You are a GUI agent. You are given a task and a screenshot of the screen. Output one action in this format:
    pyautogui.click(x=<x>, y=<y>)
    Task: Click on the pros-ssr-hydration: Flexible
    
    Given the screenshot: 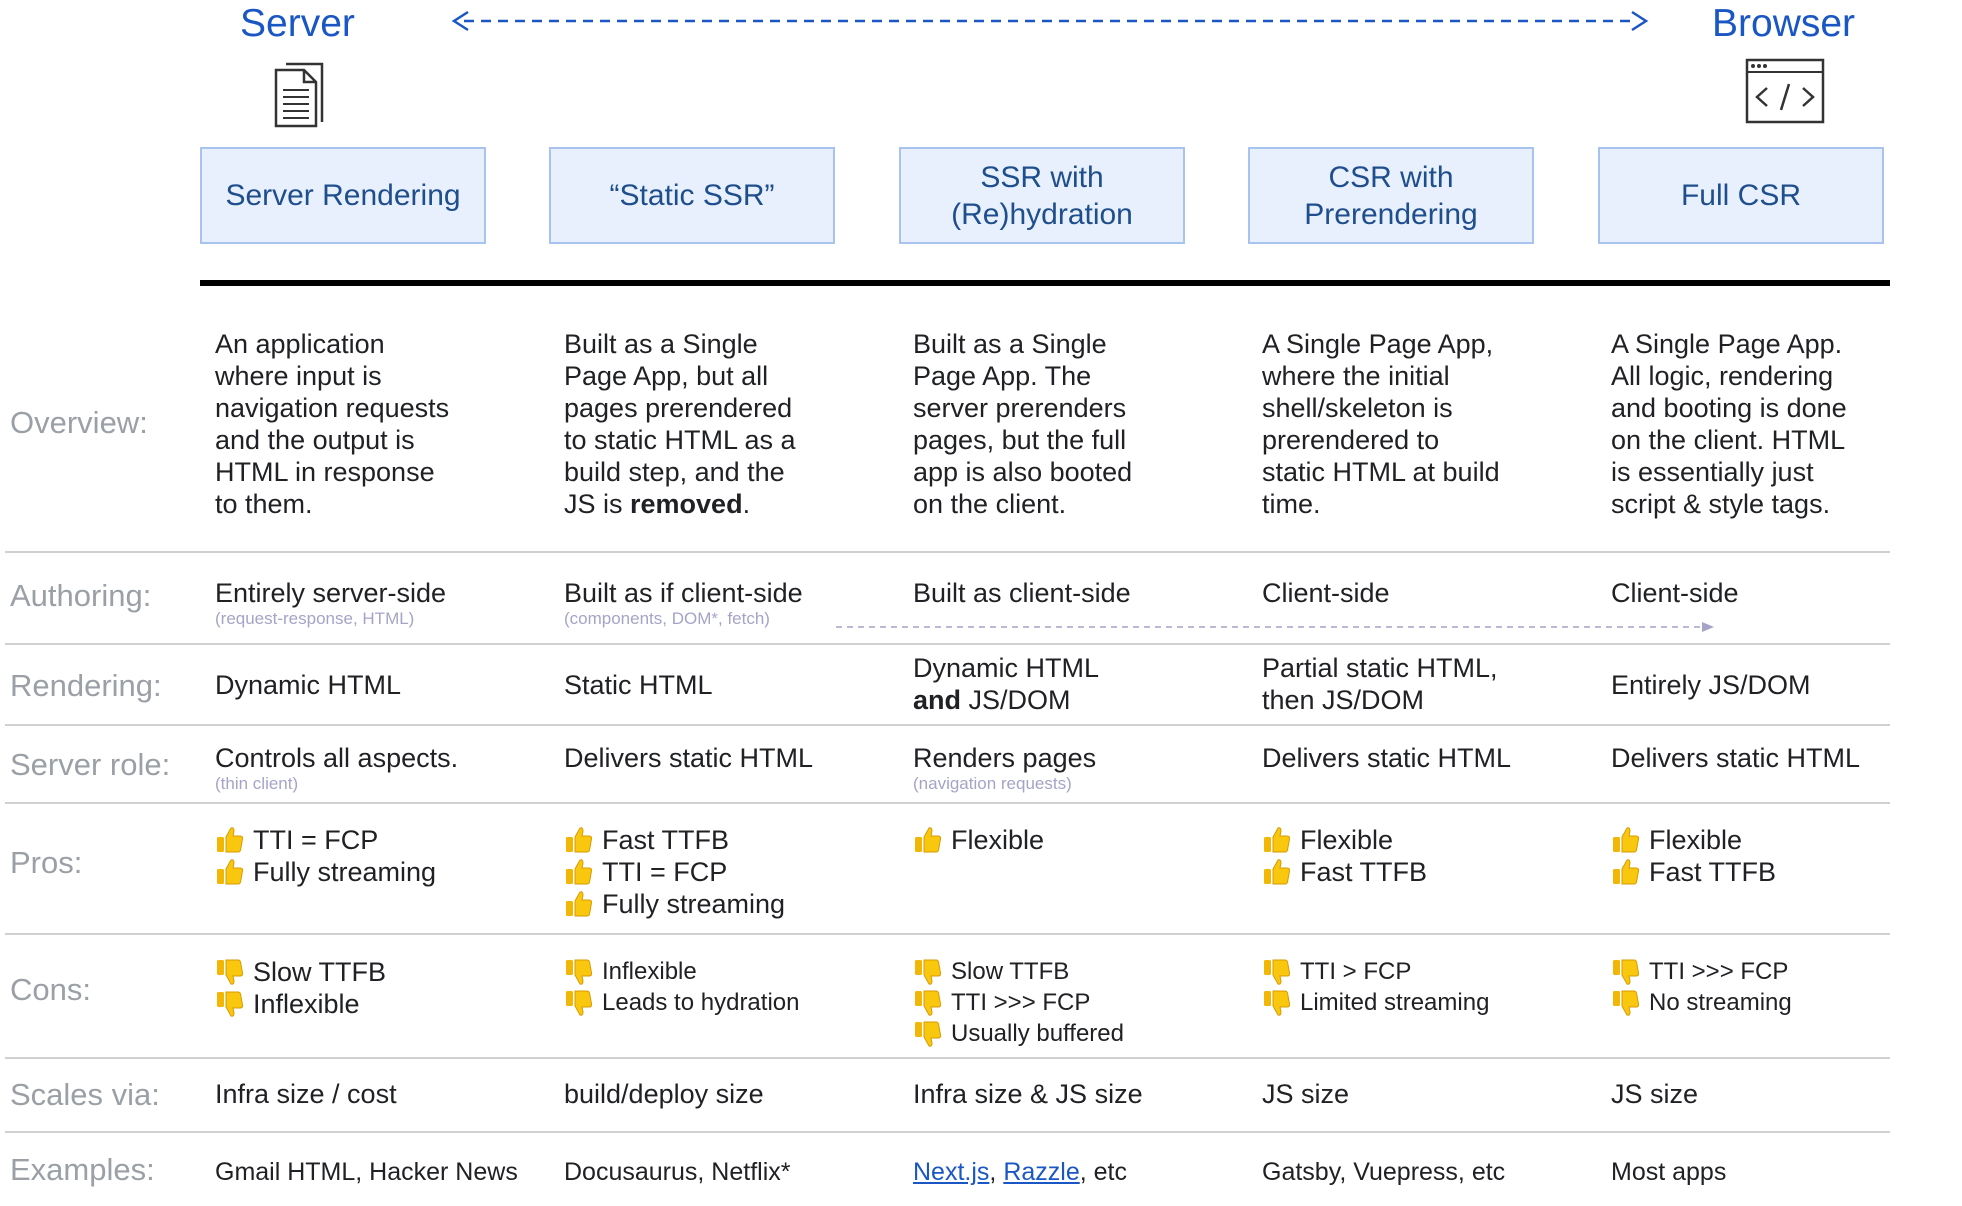 What is the action you would take?
    pyautogui.click(x=1083, y=840)
    